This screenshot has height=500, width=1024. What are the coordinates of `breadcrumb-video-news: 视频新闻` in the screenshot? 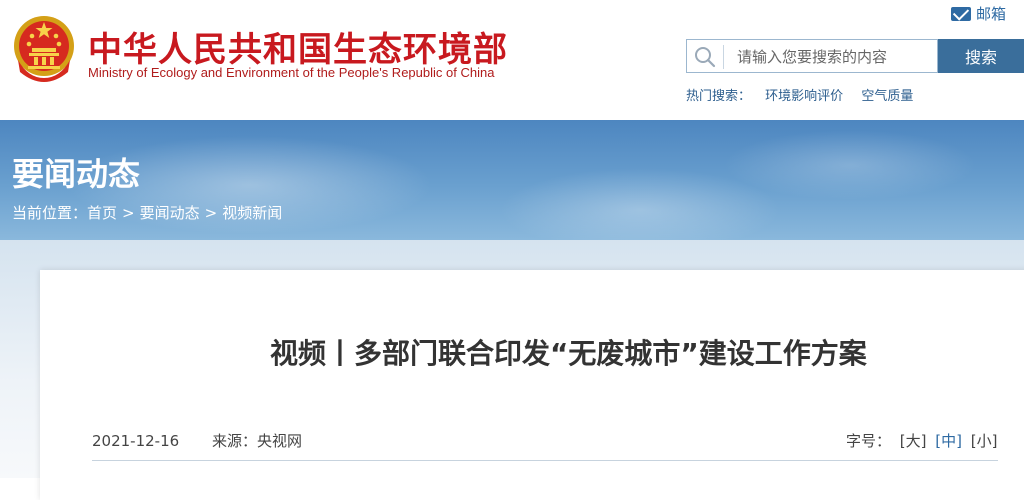 It's located at (252, 213).